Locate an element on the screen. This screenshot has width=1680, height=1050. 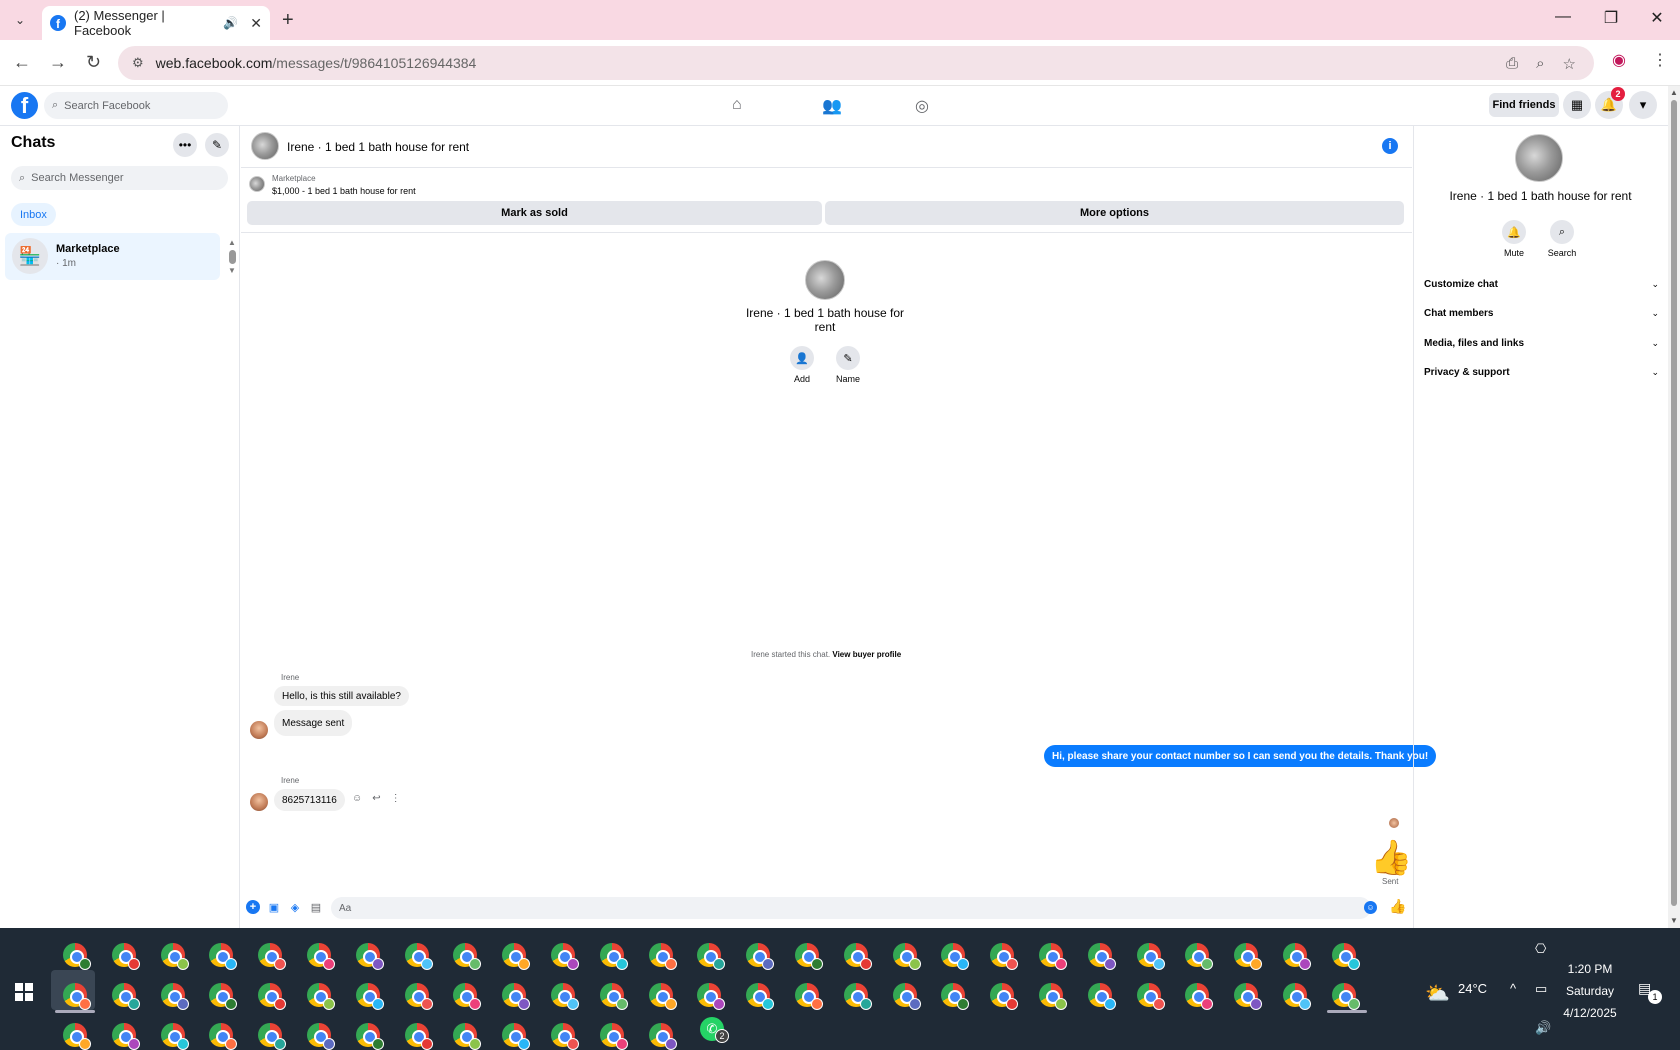
profile-icon: ◉ is located at coordinates (1619, 60).